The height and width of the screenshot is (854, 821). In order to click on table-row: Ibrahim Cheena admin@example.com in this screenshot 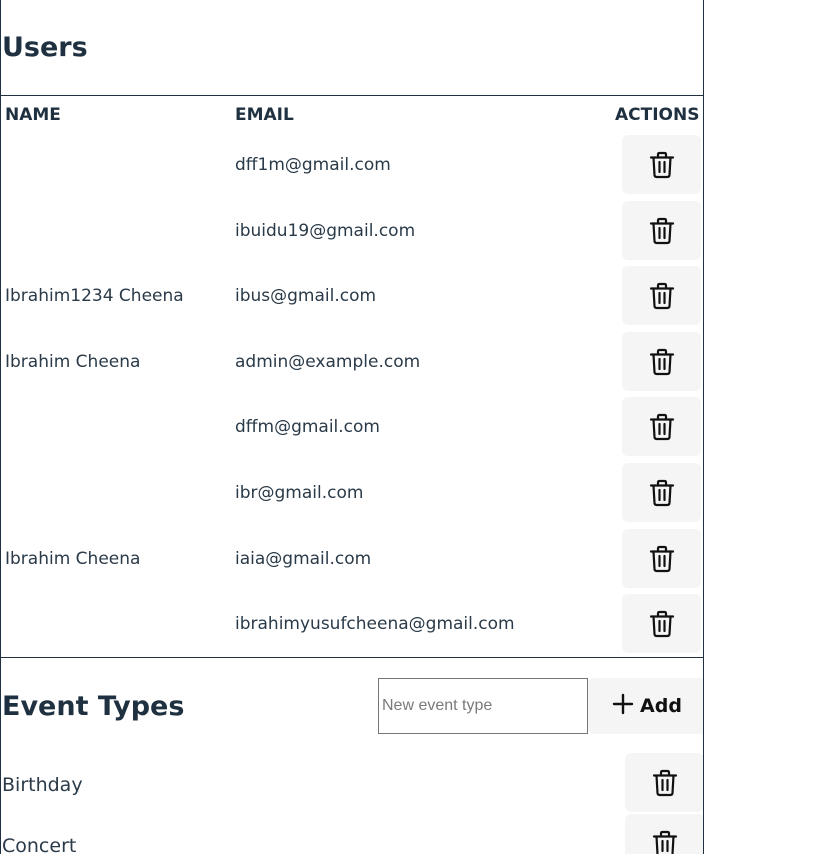, I will do `click(352, 362)`.